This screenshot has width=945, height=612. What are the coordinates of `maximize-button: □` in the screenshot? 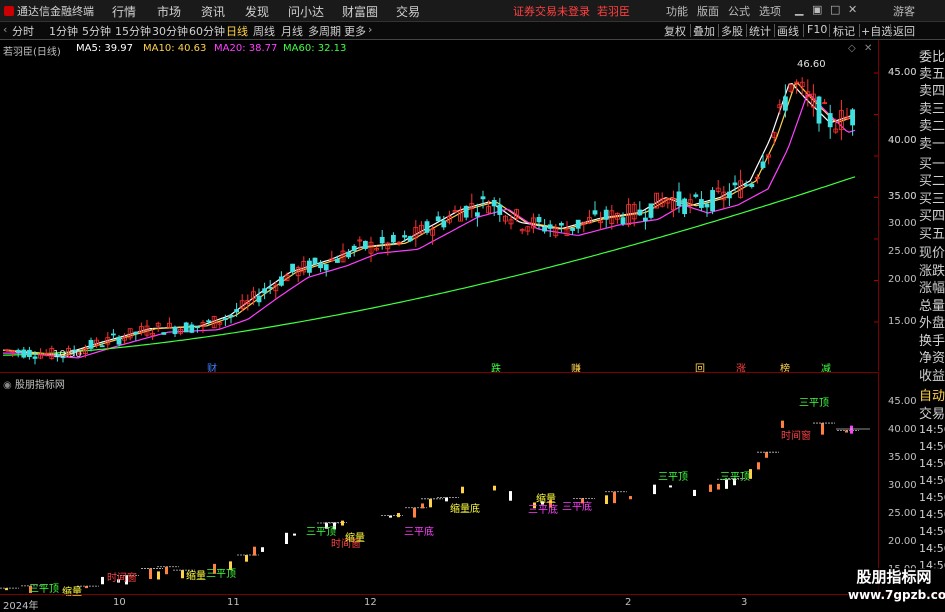 It's located at (835, 9).